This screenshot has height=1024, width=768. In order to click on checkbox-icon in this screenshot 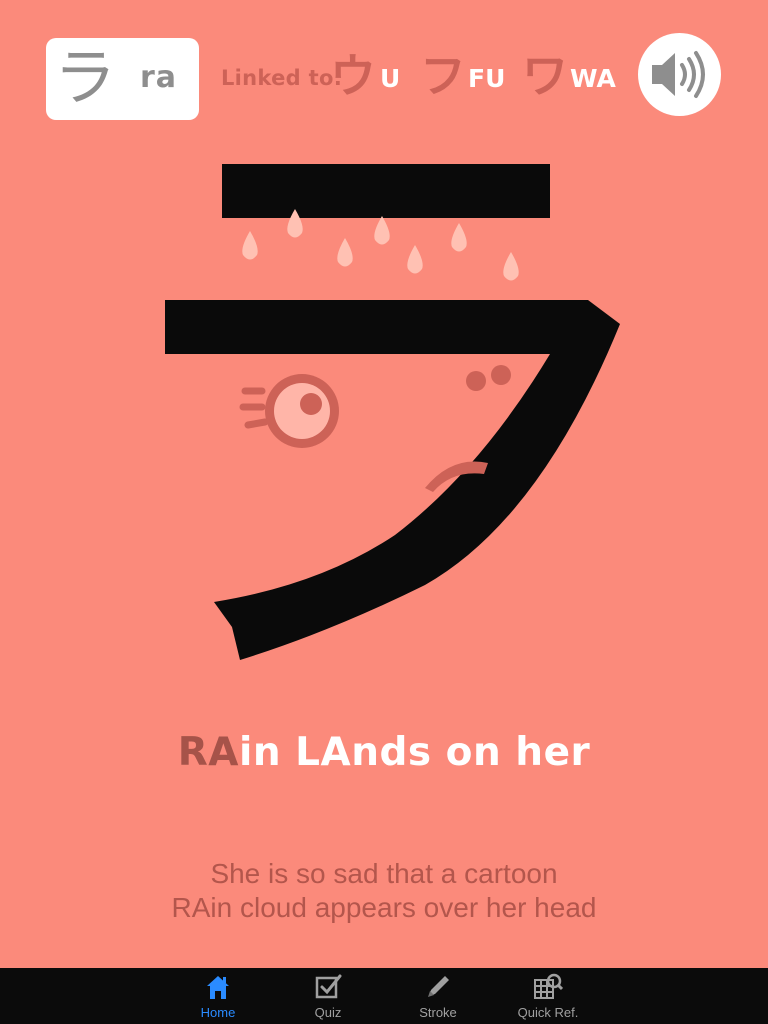, I will do `click(328, 986)`.